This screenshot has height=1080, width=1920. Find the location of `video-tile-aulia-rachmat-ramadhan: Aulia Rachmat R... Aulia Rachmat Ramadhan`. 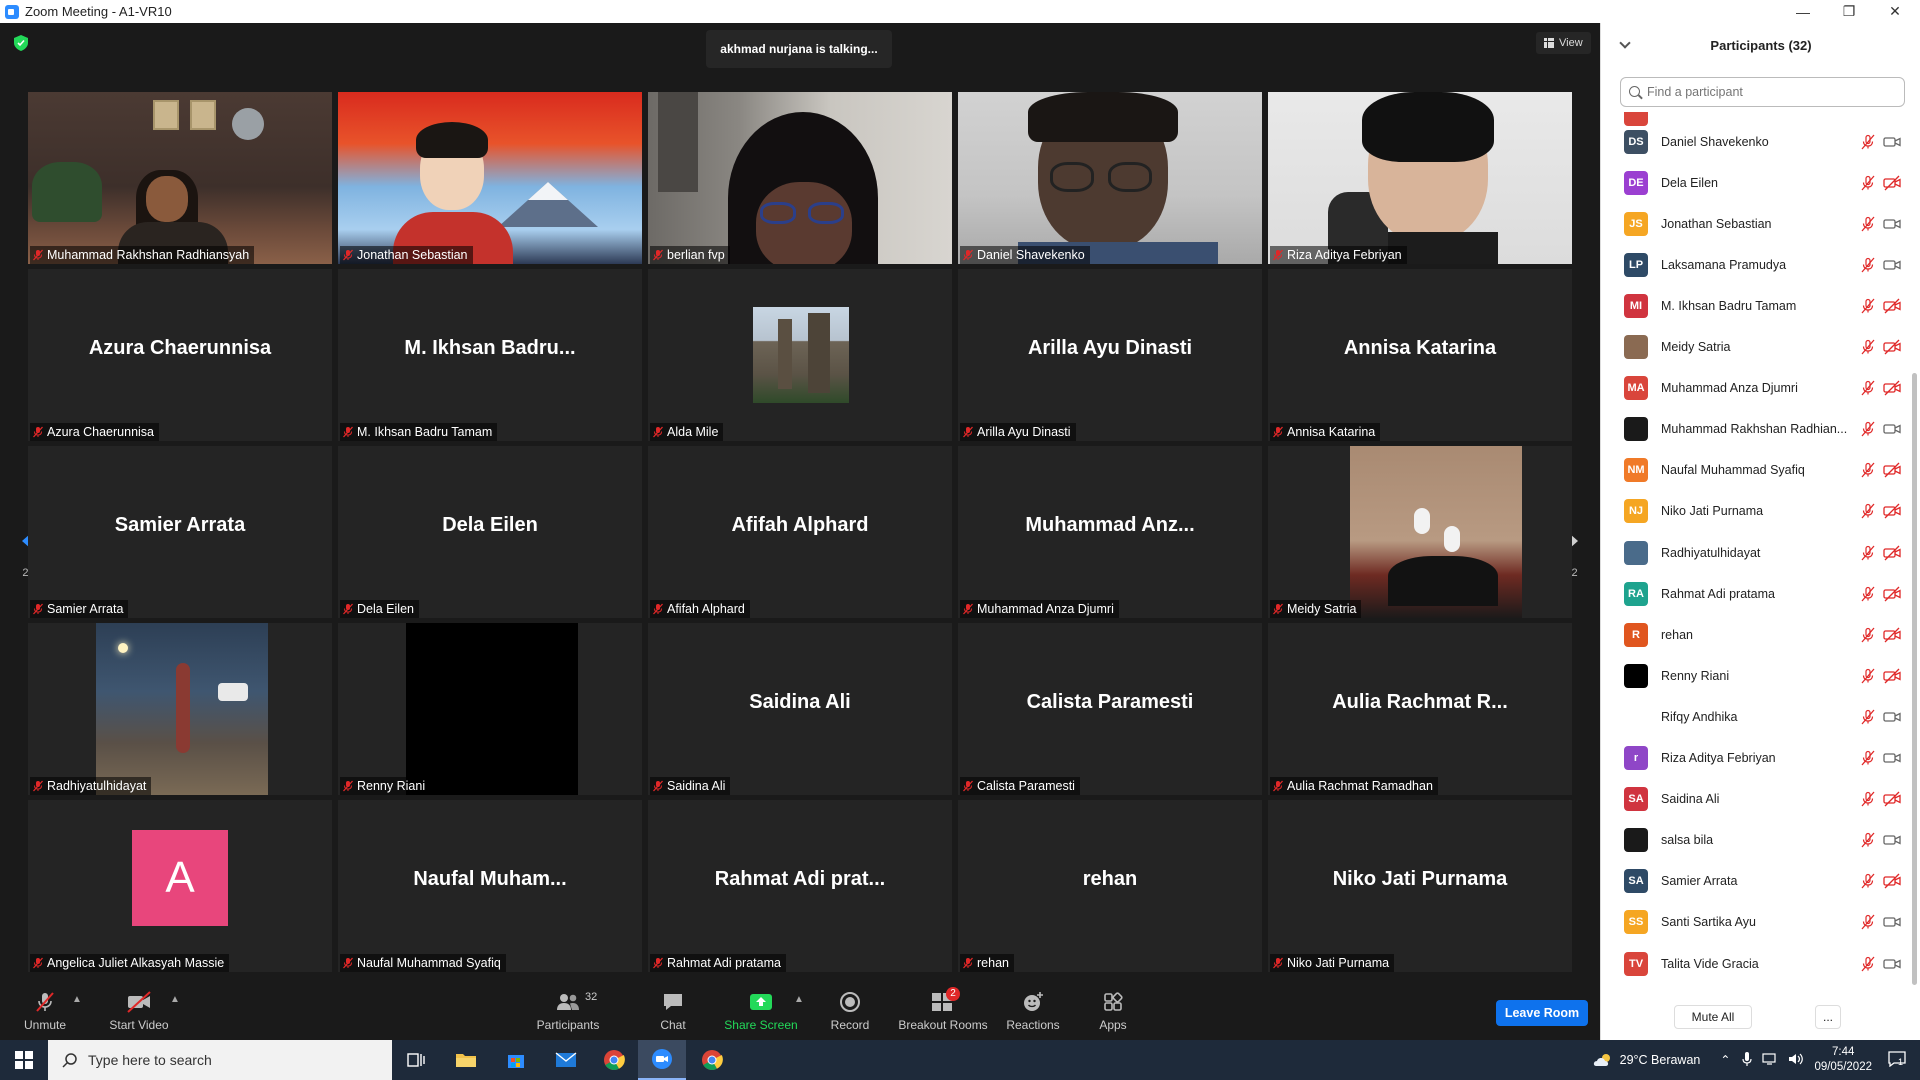

video-tile-aulia-rachmat-ramadhan: Aulia Rachmat R... Aulia Rachmat Ramadhan is located at coordinates (1420, 709).